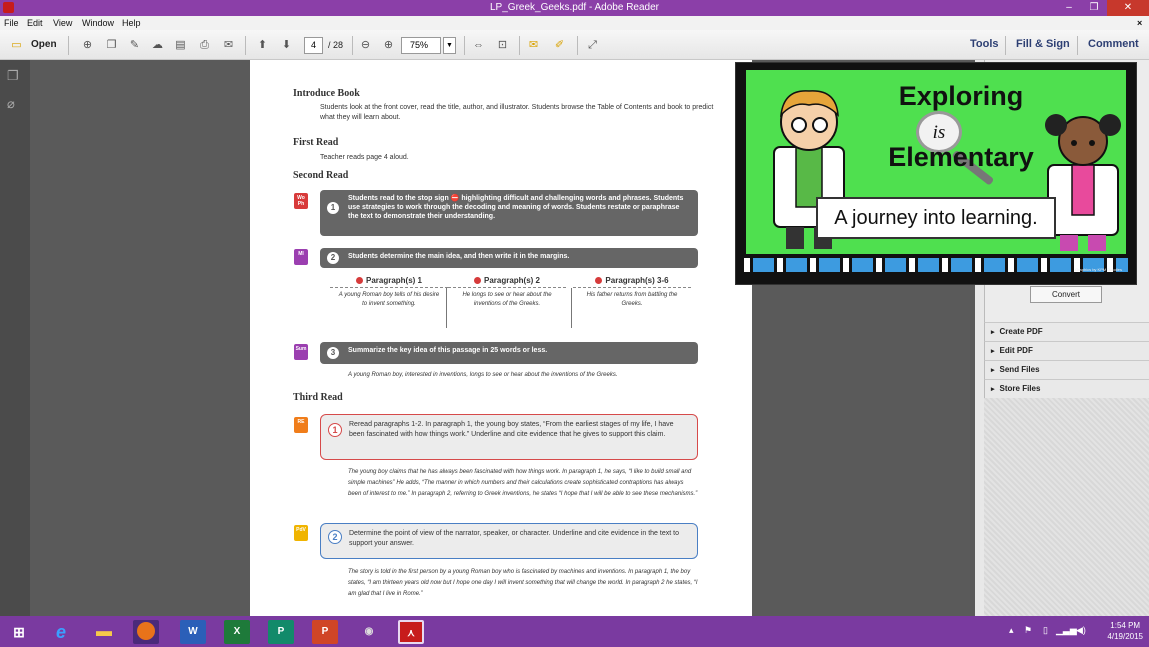 This screenshot has width=1149, height=647. Describe the element at coordinates (61, 632) in the screenshot. I see `internet-explorer-icon: e` at that location.